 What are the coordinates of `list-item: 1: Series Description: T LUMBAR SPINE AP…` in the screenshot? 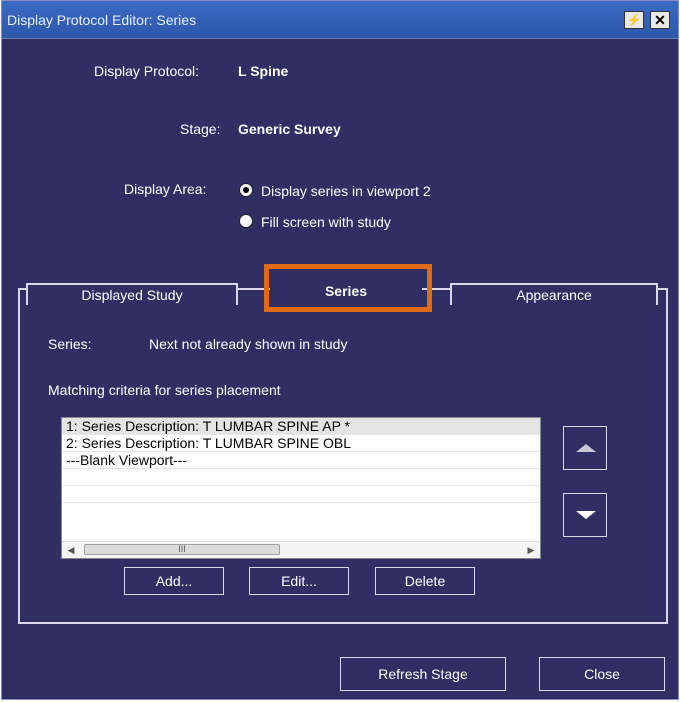 It's located at (301, 426).